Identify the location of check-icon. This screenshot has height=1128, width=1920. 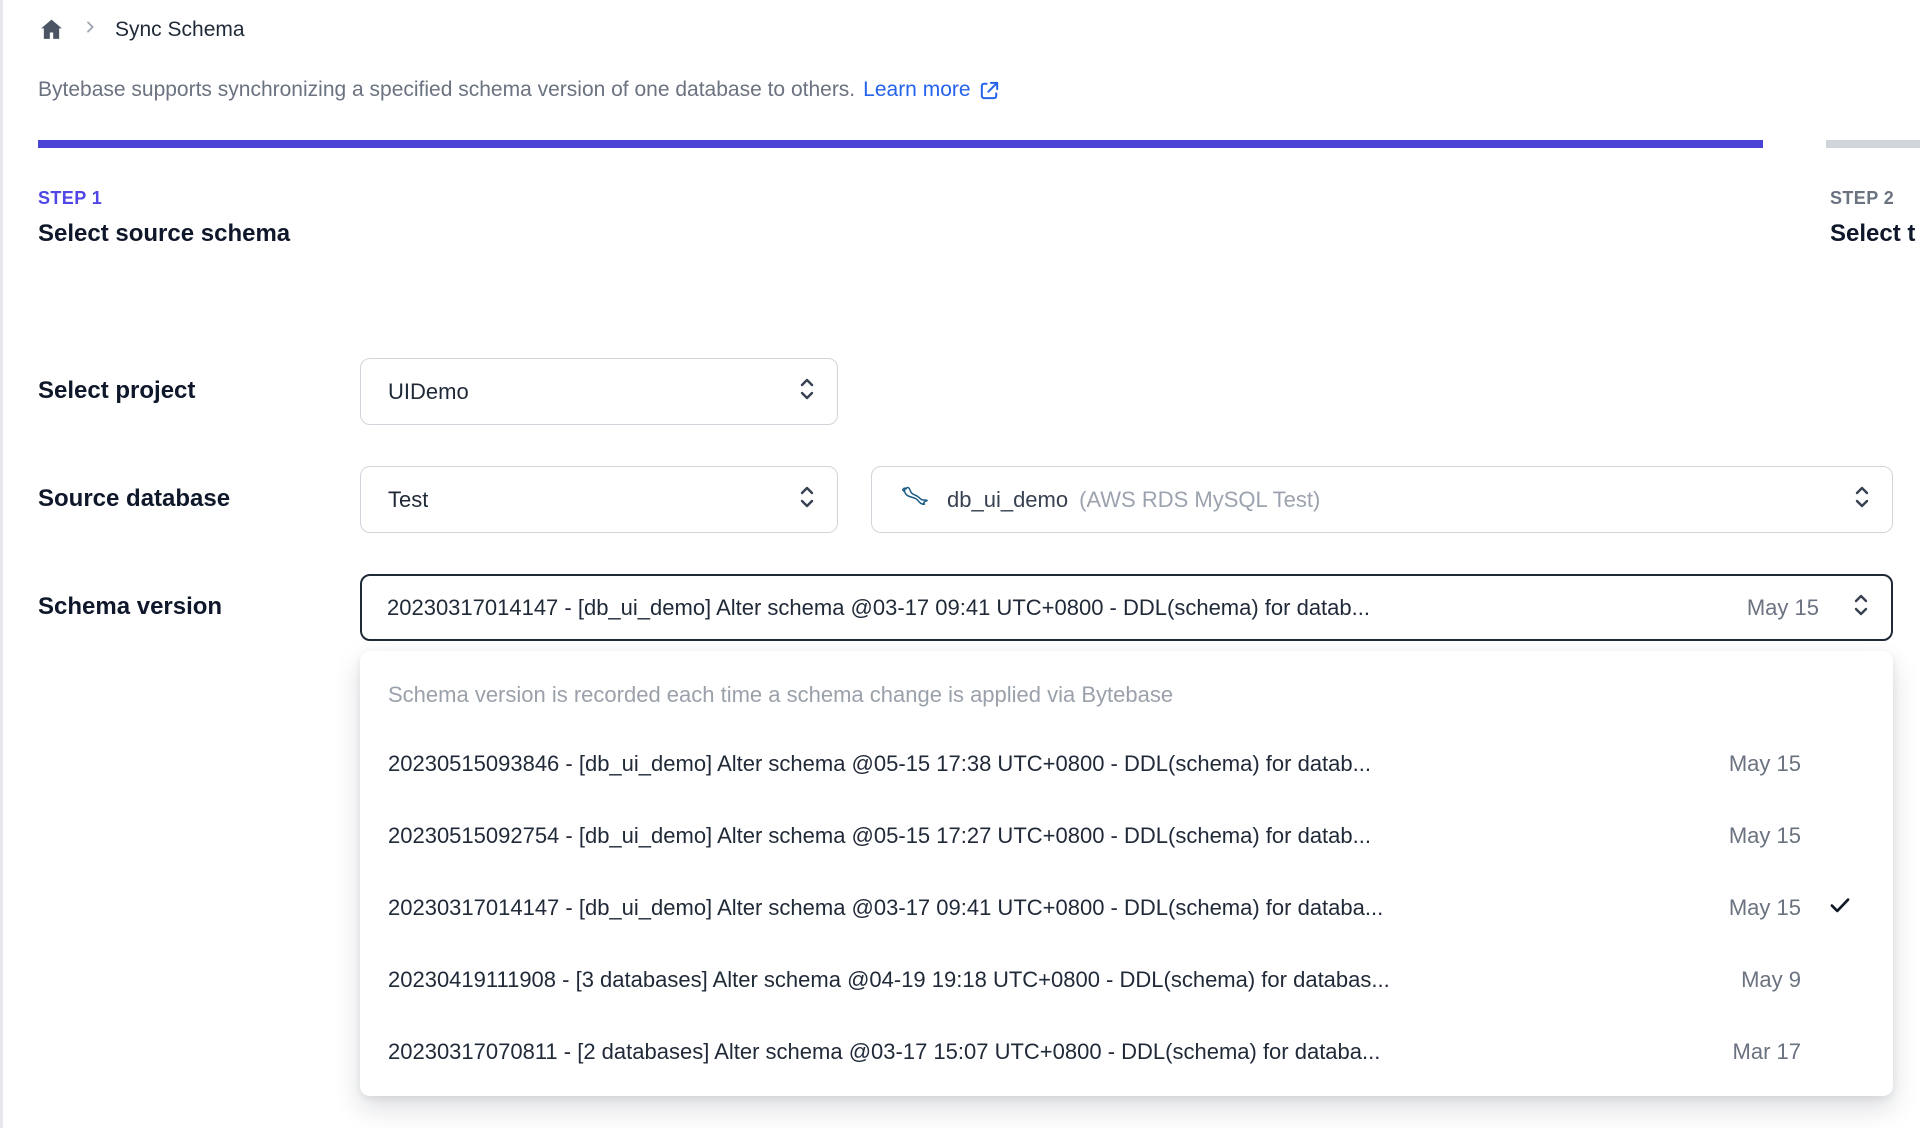
(1840, 908).